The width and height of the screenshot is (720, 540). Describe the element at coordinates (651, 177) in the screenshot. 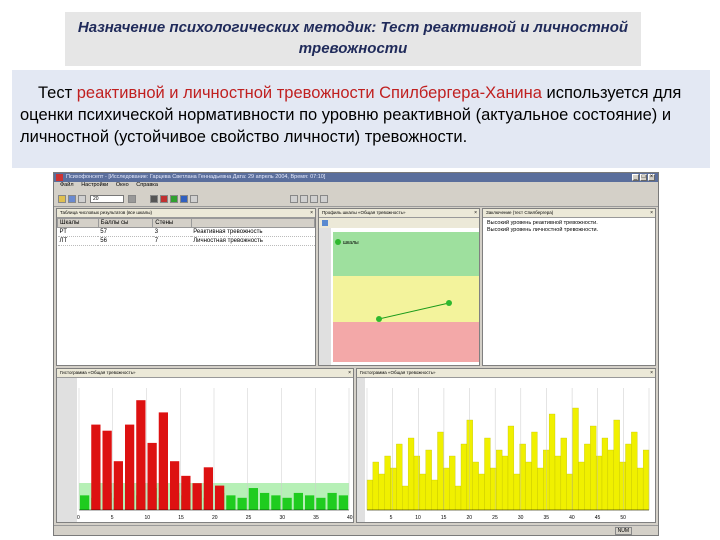

I see `close-button: ×` at that location.